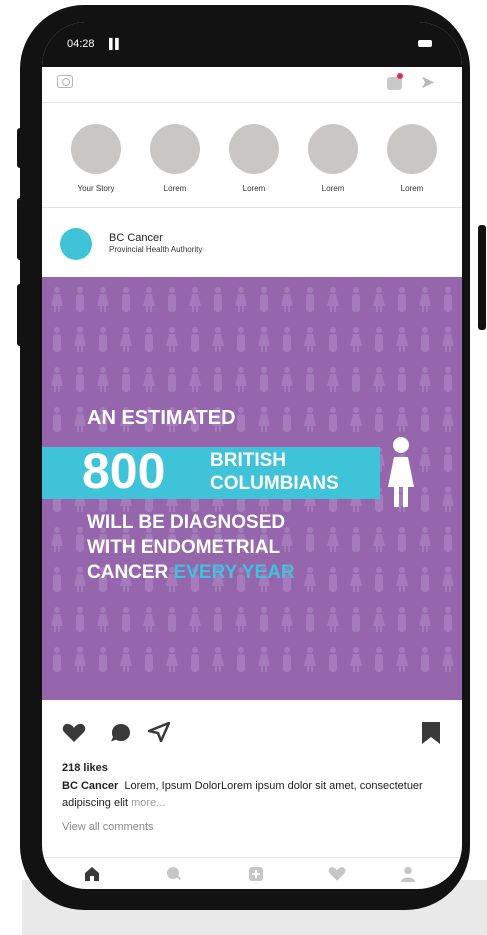 Image resolution: width=487 pixels, height=935 pixels. I want to click on headline-line-4: CANCER EVERY YEAR, so click(191, 573).